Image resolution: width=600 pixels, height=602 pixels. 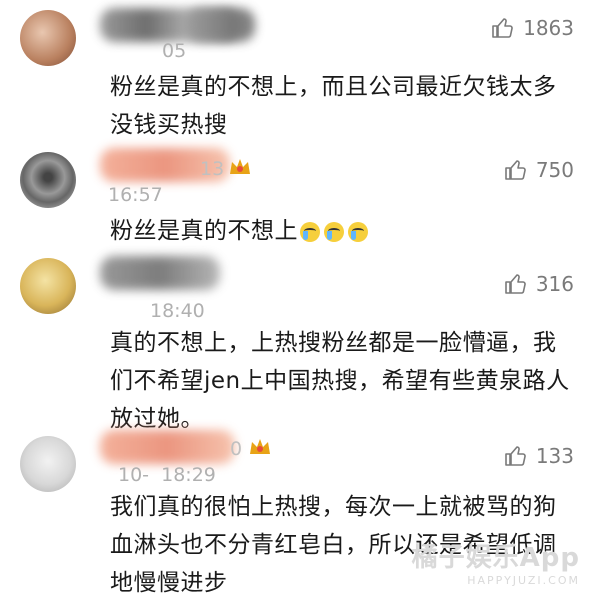 I want to click on comment-time: 18:40, so click(x=177, y=311).